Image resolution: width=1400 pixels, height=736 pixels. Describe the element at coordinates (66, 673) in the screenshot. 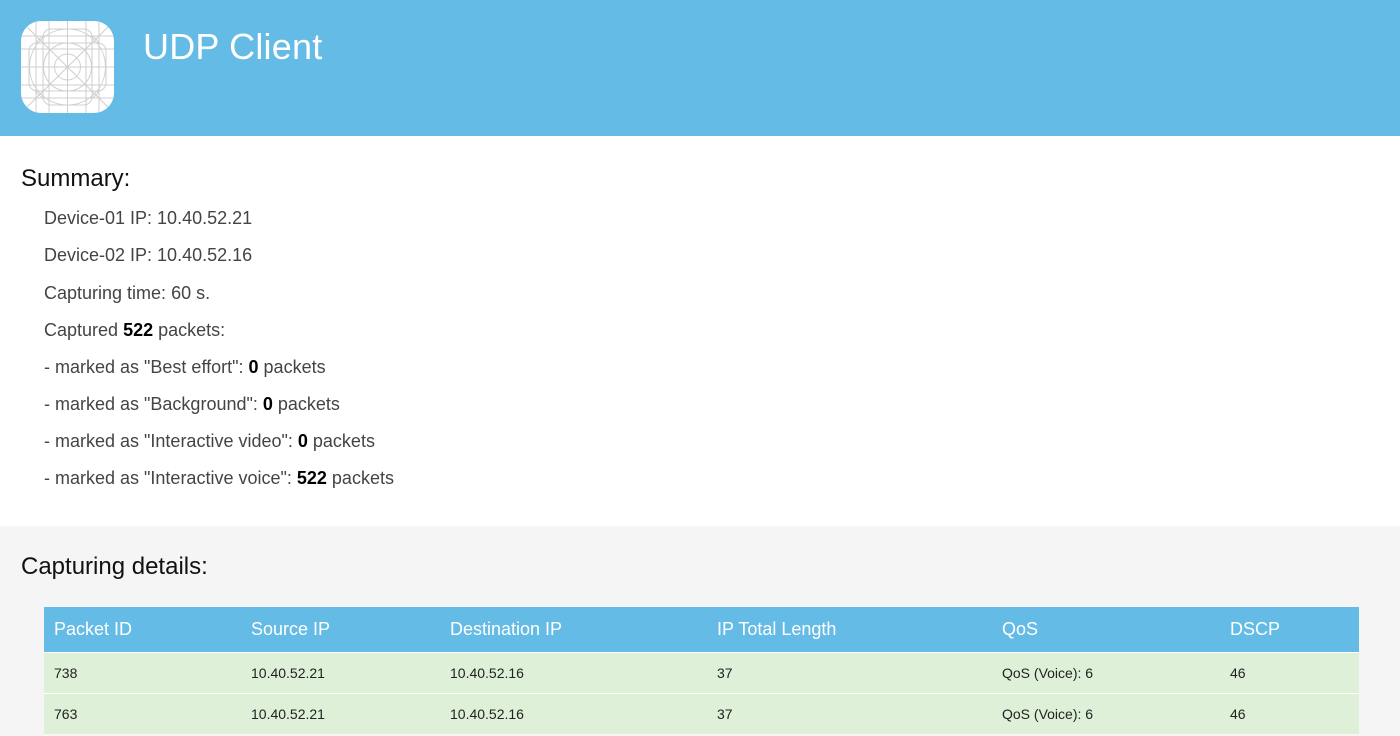

I see `cell-packet-id: 738` at that location.